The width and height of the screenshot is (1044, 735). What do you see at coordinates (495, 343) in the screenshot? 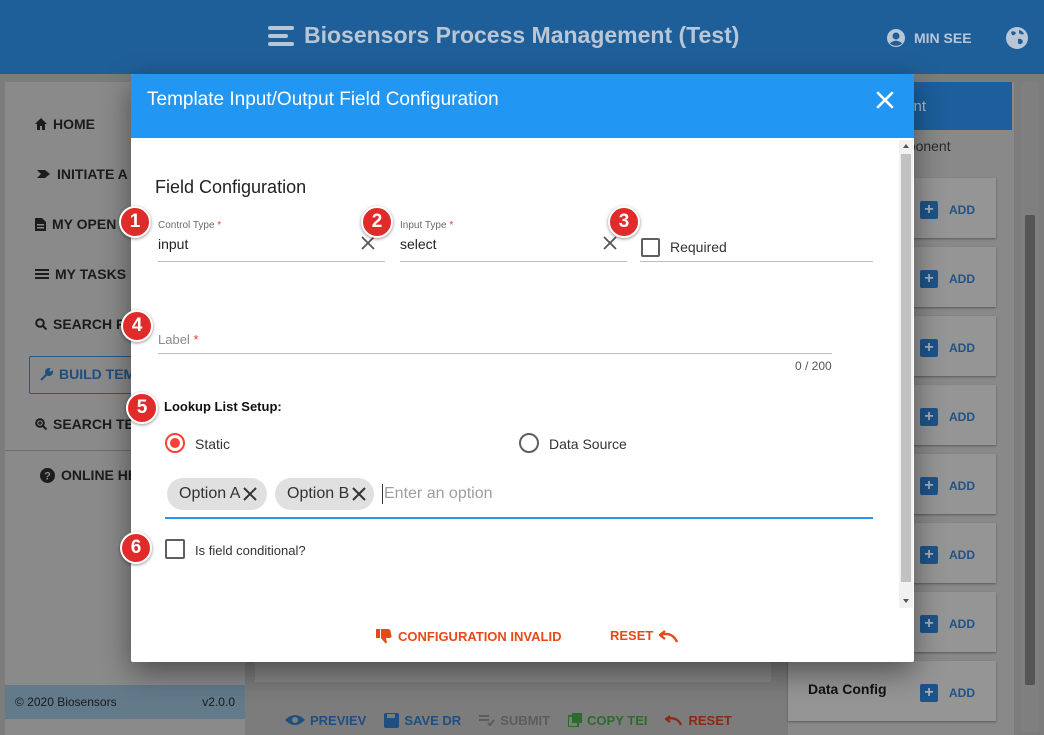
I see `label-input: Label *` at bounding box center [495, 343].